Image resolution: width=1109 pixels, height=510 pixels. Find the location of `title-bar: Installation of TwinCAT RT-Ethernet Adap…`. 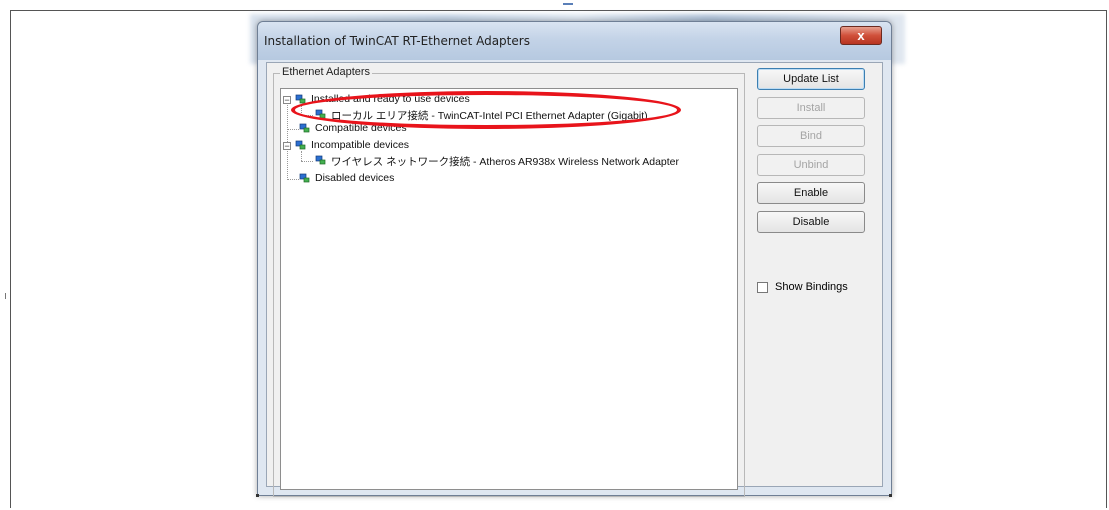

title-bar: Installation of TwinCAT RT-Ethernet Adap… is located at coordinates (574, 41).